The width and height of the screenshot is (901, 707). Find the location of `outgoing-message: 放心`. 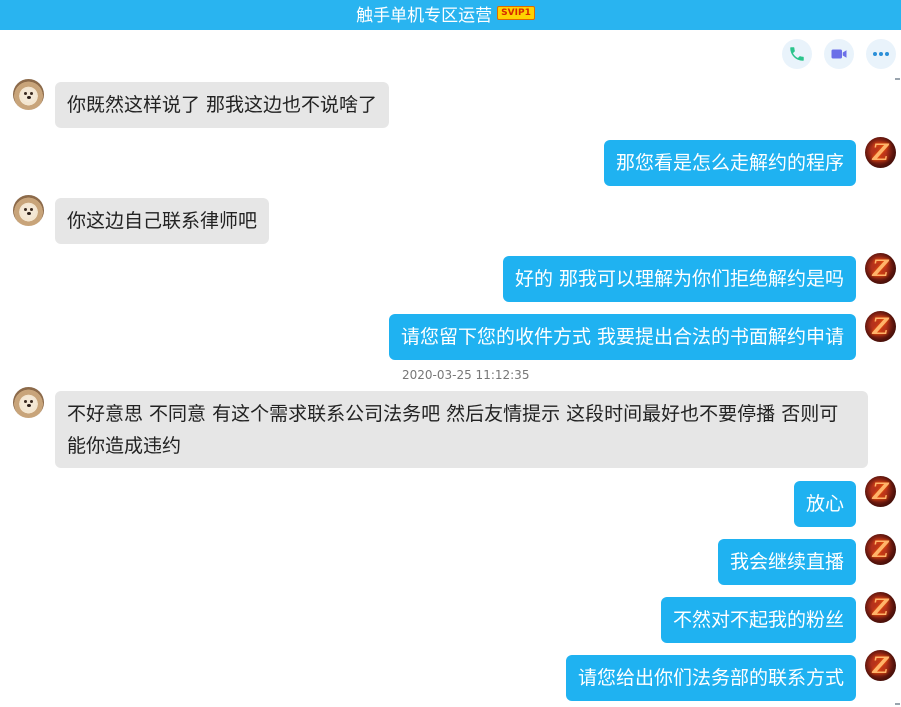

outgoing-message: 放心 is located at coordinates (824, 504).